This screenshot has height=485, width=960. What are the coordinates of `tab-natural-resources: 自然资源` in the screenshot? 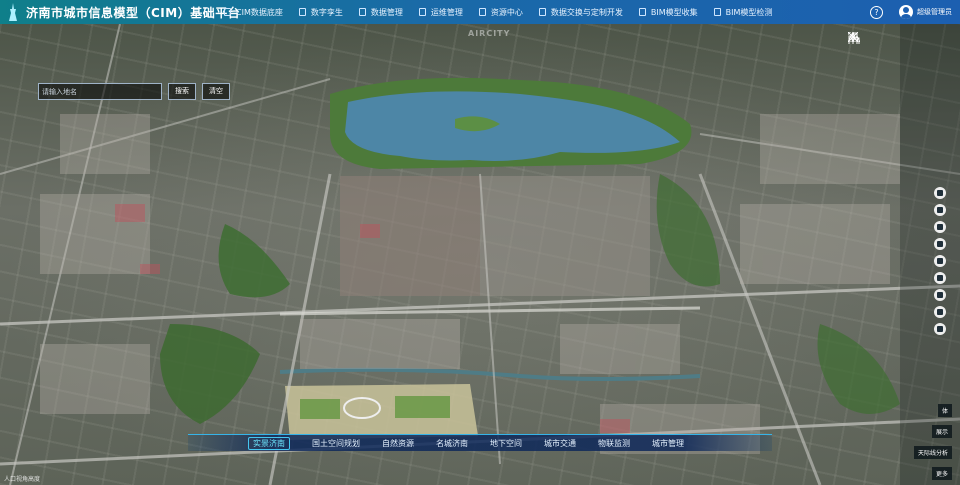 It's located at (398, 443).